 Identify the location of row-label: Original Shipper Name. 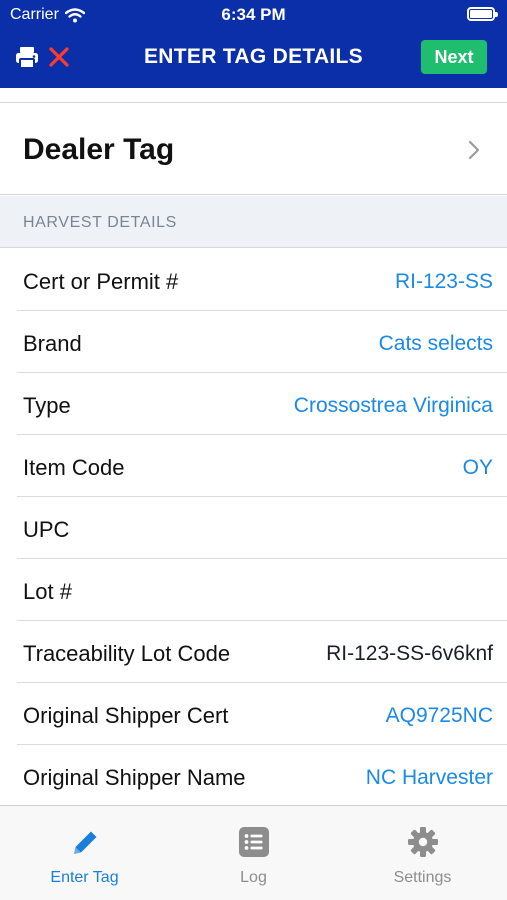
(134, 777).